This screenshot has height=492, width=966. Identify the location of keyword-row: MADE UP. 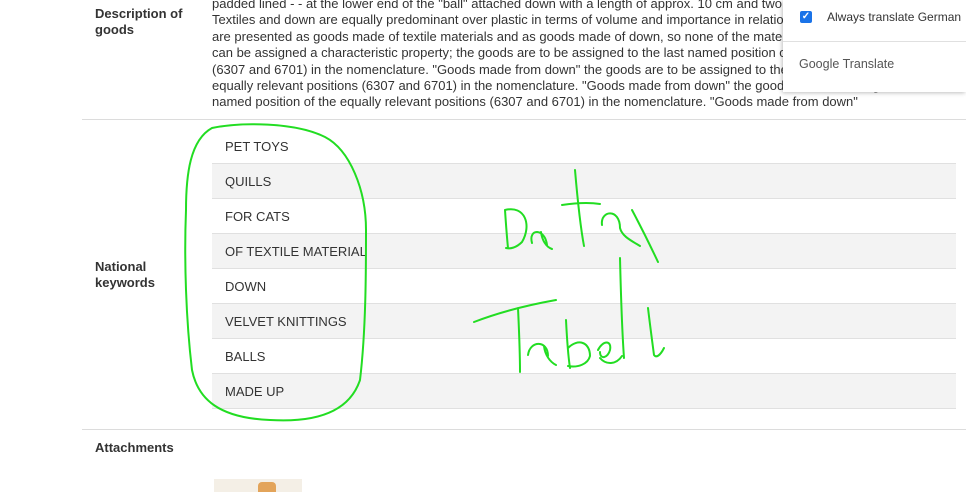
(584, 391).